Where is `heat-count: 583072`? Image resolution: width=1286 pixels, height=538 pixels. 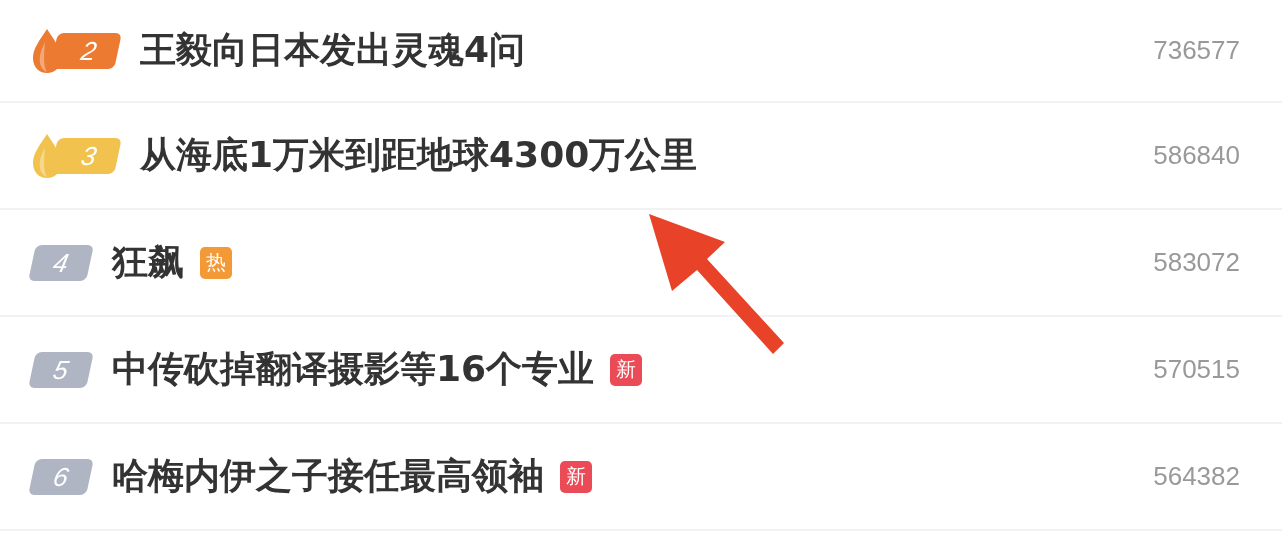 heat-count: 583072 is located at coordinates (1196, 262).